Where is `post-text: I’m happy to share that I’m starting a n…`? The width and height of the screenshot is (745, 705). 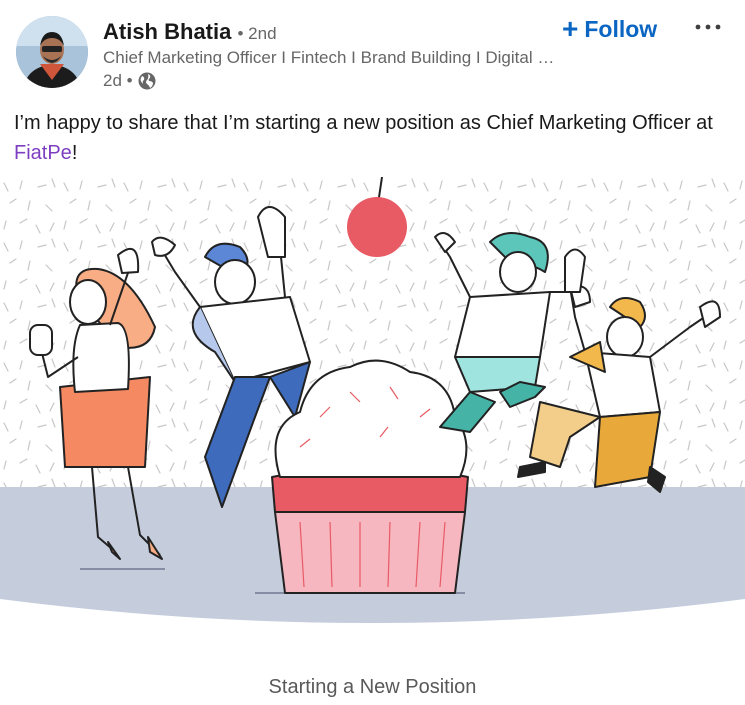 post-text: I’m happy to share that I’m starting a n… is located at coordinates (364, 138).